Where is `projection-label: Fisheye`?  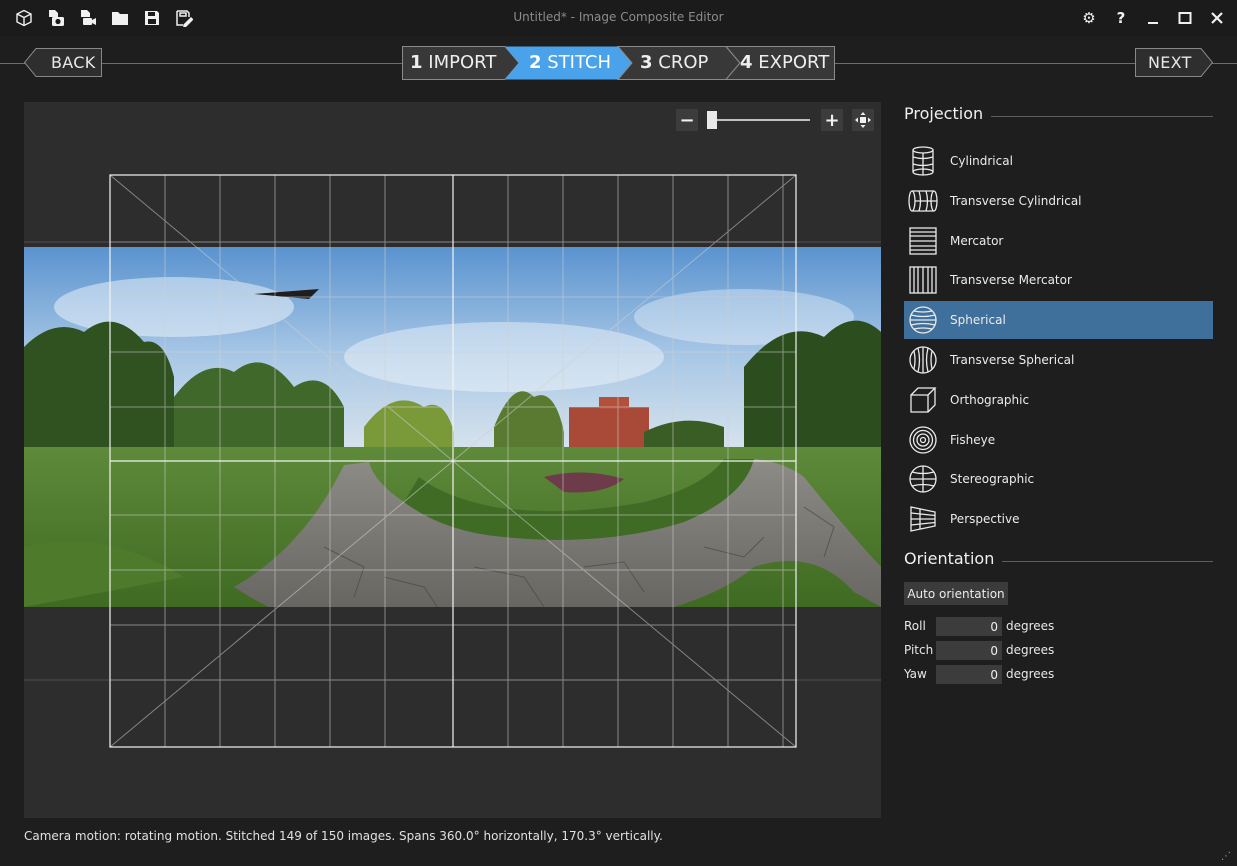
projection-label: Fisheye is located at coordinates (973, 439).